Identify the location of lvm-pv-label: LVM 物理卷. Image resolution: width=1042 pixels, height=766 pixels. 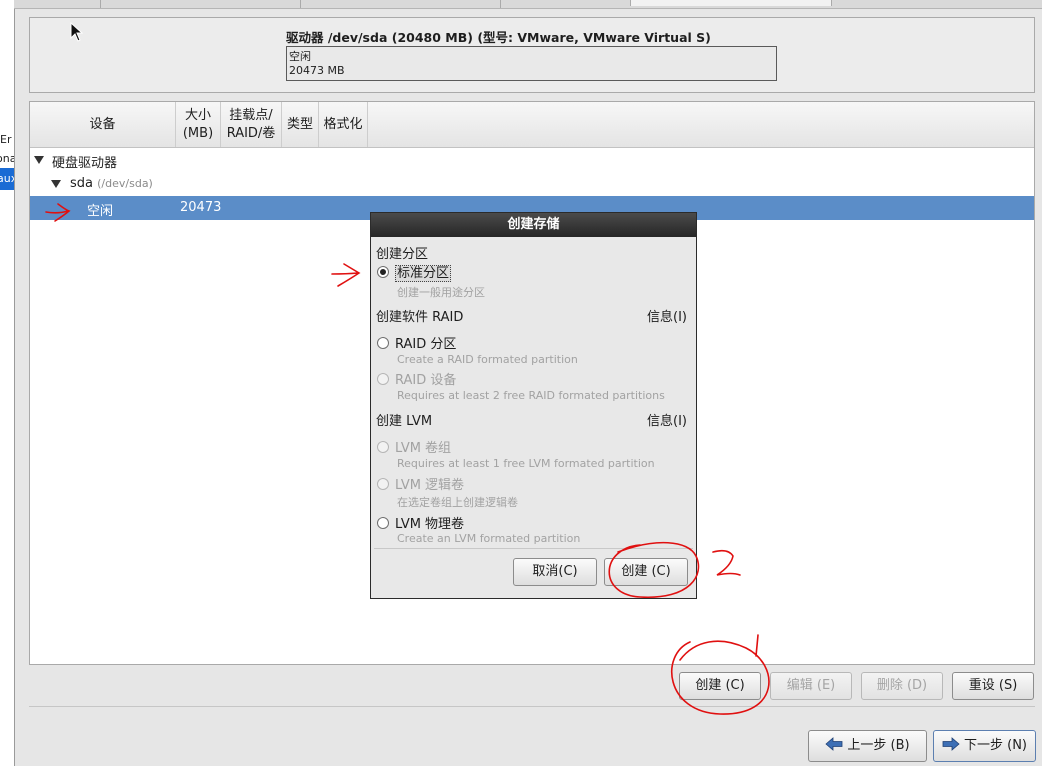
(430, 524).